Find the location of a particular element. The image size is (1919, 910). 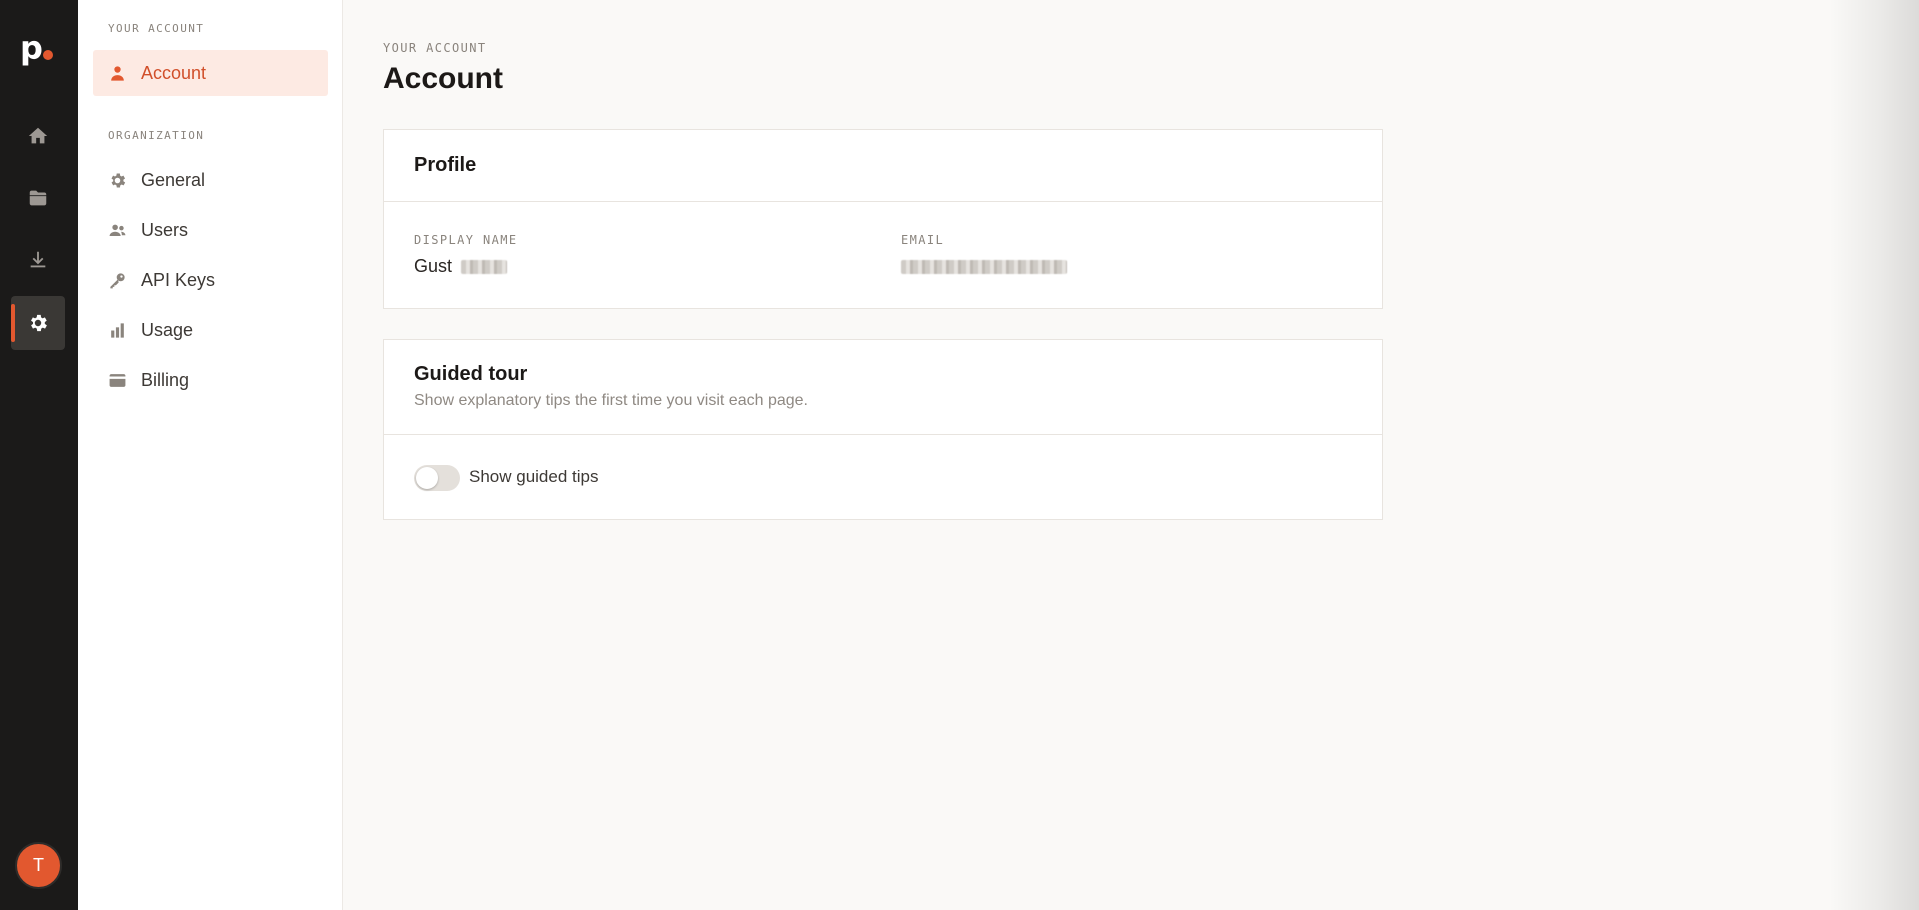

users-icon is located at coordinates (117, 230).